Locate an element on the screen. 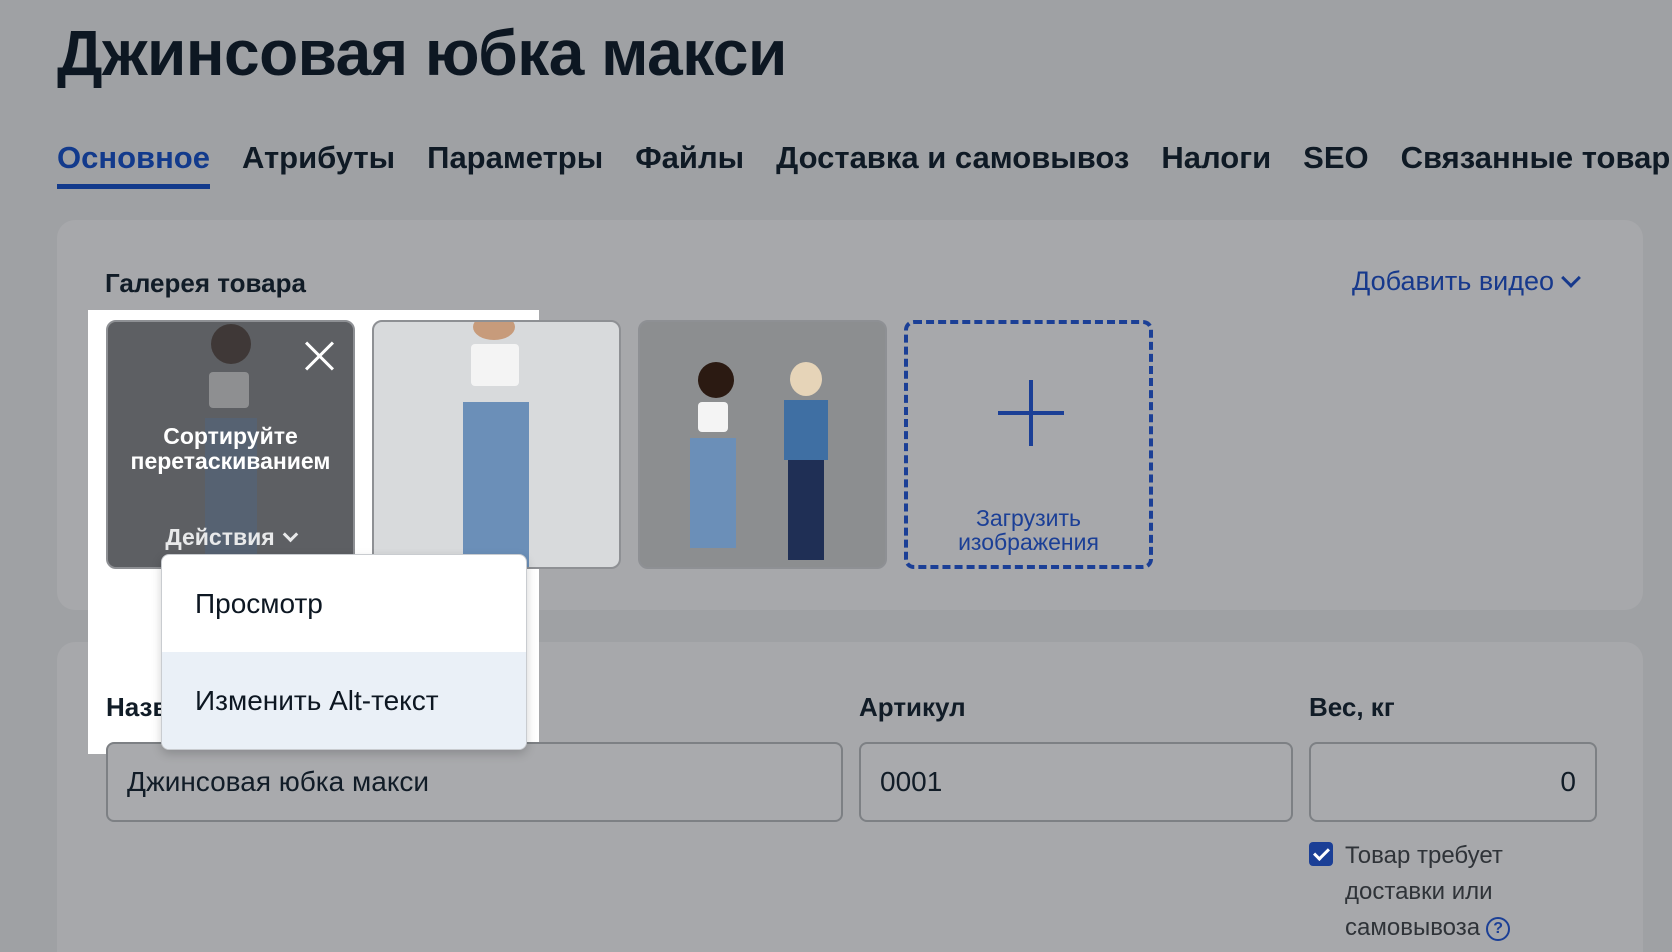 The width and height of the screenshot is (1672, 952). shipping-checkbox-text: Товар требует доставки или самовывоза is located at coordinates (1424, 891).